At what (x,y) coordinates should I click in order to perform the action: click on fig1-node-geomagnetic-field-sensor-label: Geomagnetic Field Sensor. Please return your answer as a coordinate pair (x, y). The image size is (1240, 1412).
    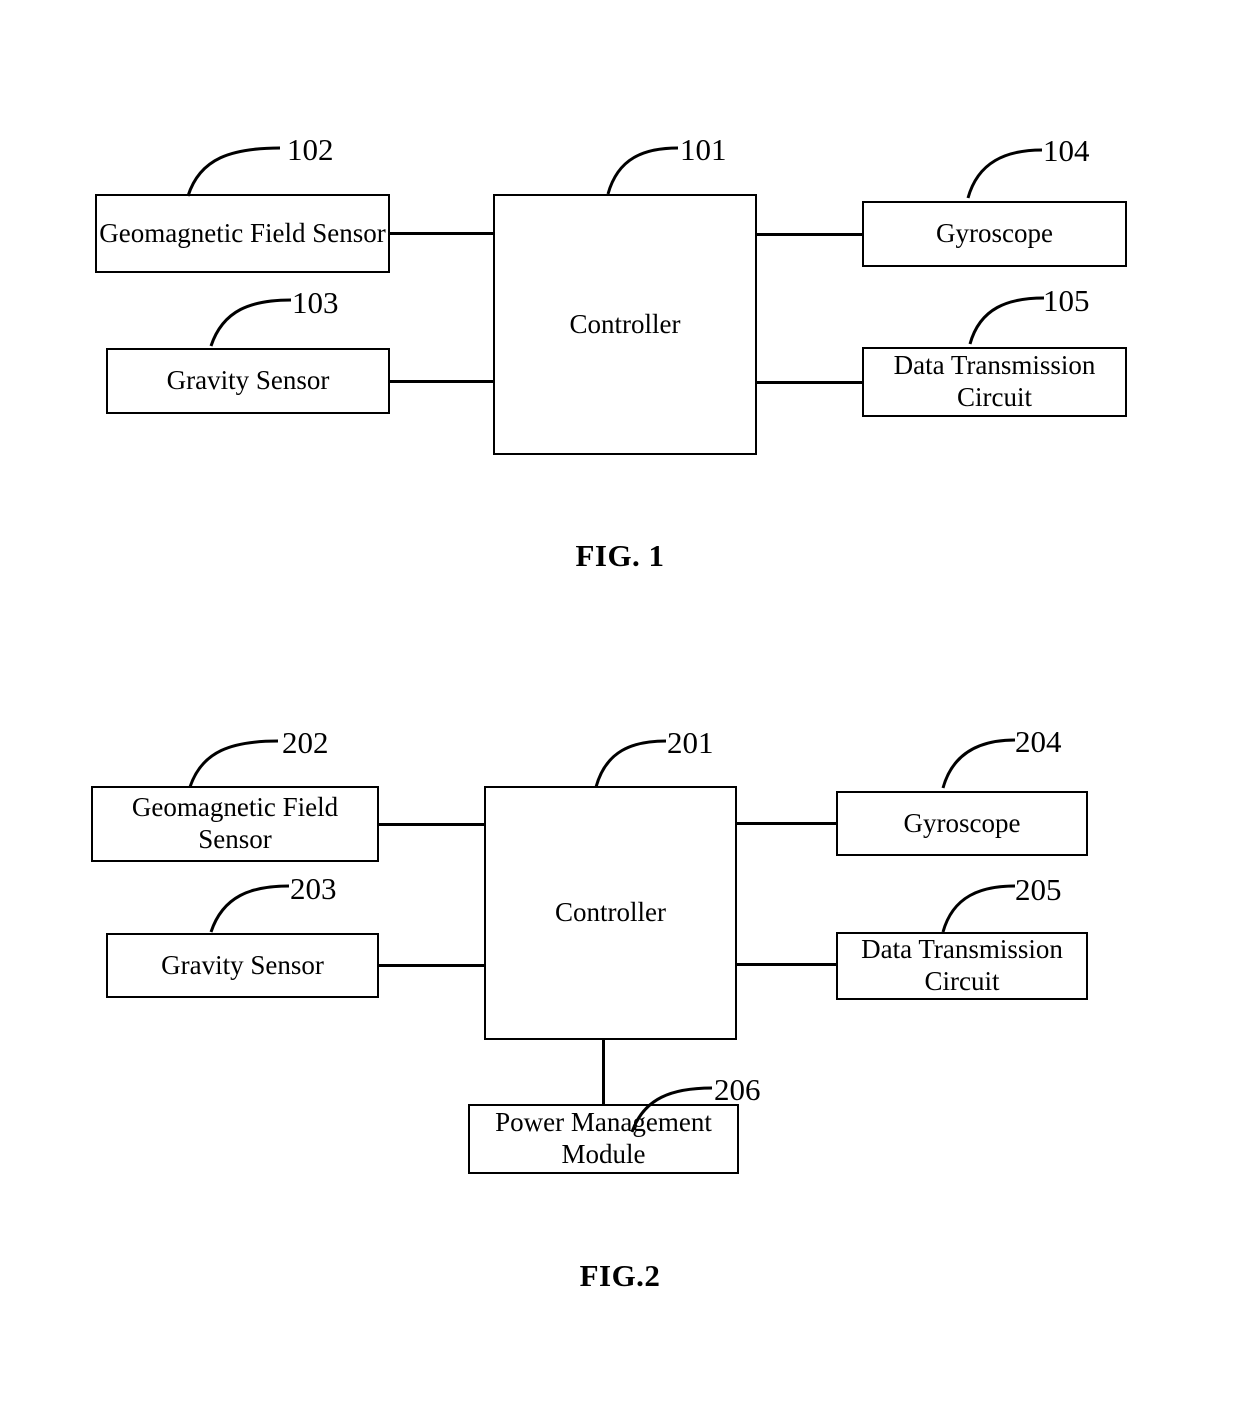
    Looking at the image, I should click on (242, 232).